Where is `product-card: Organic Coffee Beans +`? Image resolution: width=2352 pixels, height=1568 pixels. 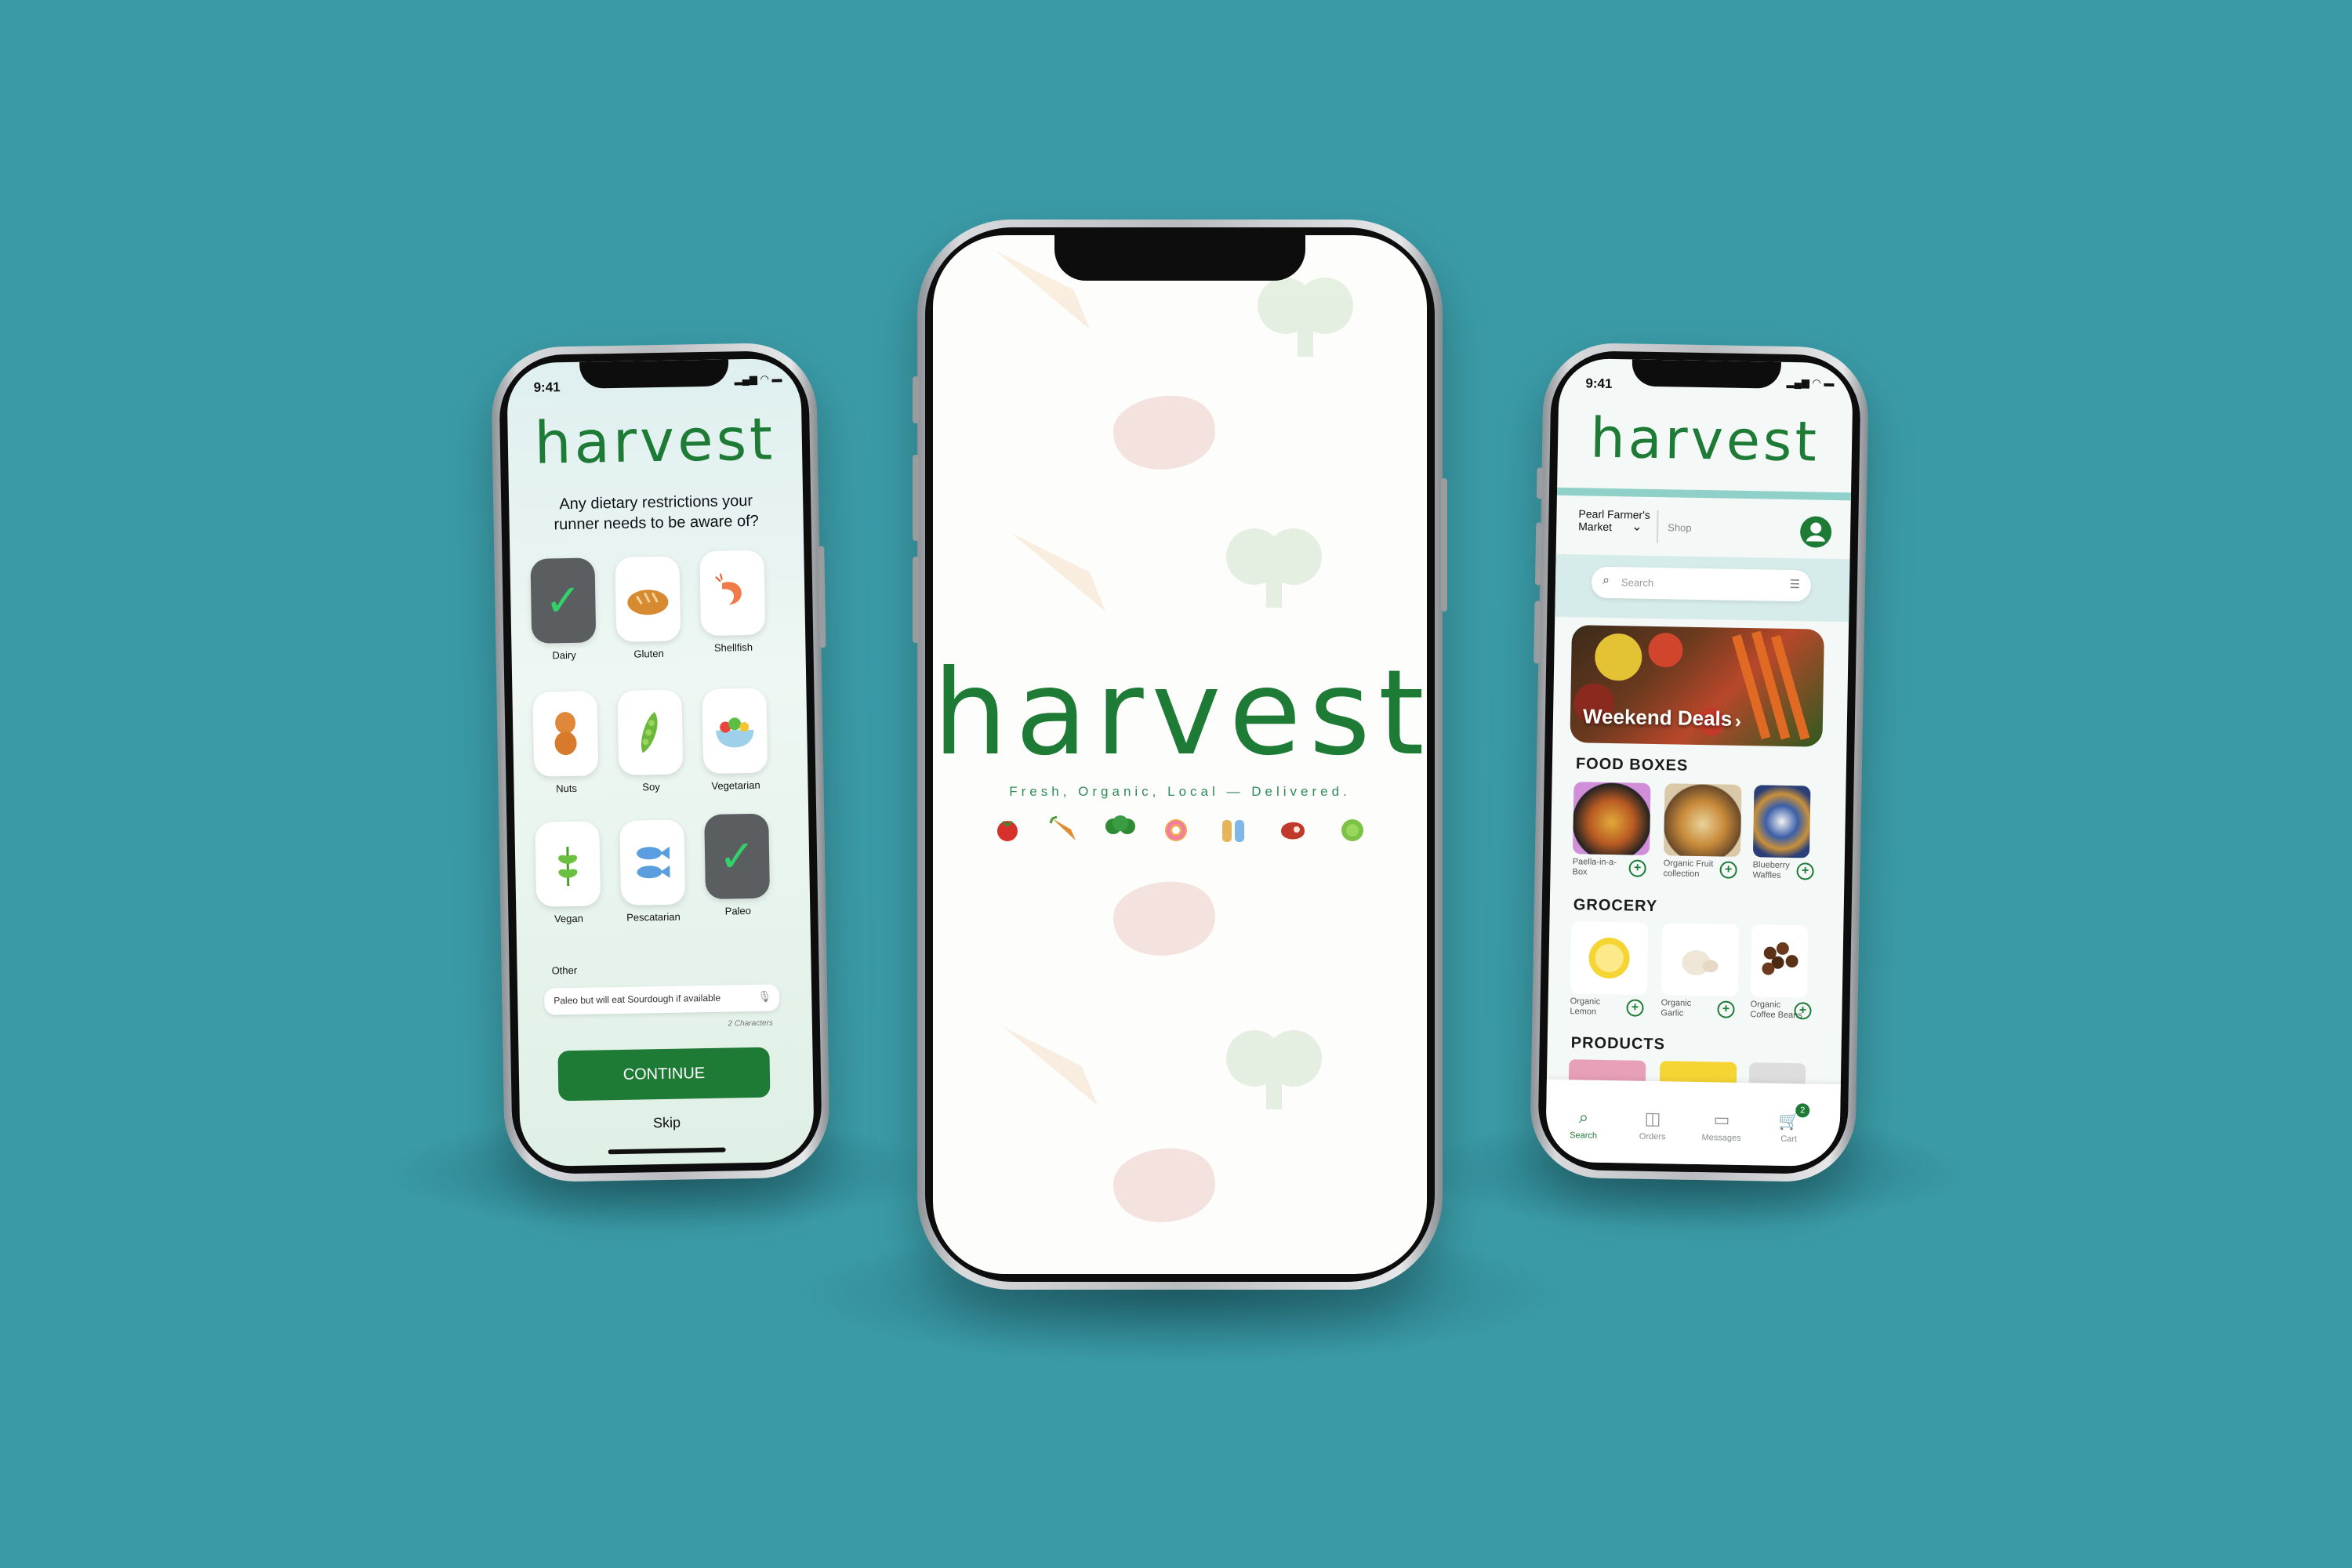
product-card: Organic Coffee Beans + is located at coordinates (1781, 972).